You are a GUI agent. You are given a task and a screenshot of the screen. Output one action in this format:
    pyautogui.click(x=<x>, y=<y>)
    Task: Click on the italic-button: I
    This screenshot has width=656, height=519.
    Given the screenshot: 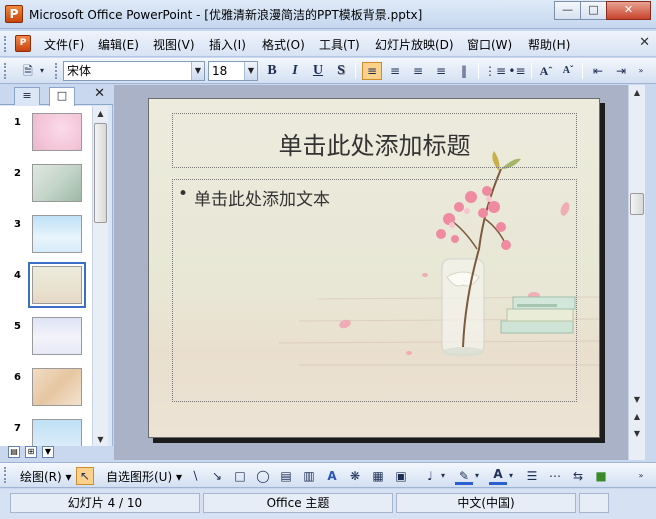 What is the action you would take?
    pyautogui.click(x=295, y=71)
    